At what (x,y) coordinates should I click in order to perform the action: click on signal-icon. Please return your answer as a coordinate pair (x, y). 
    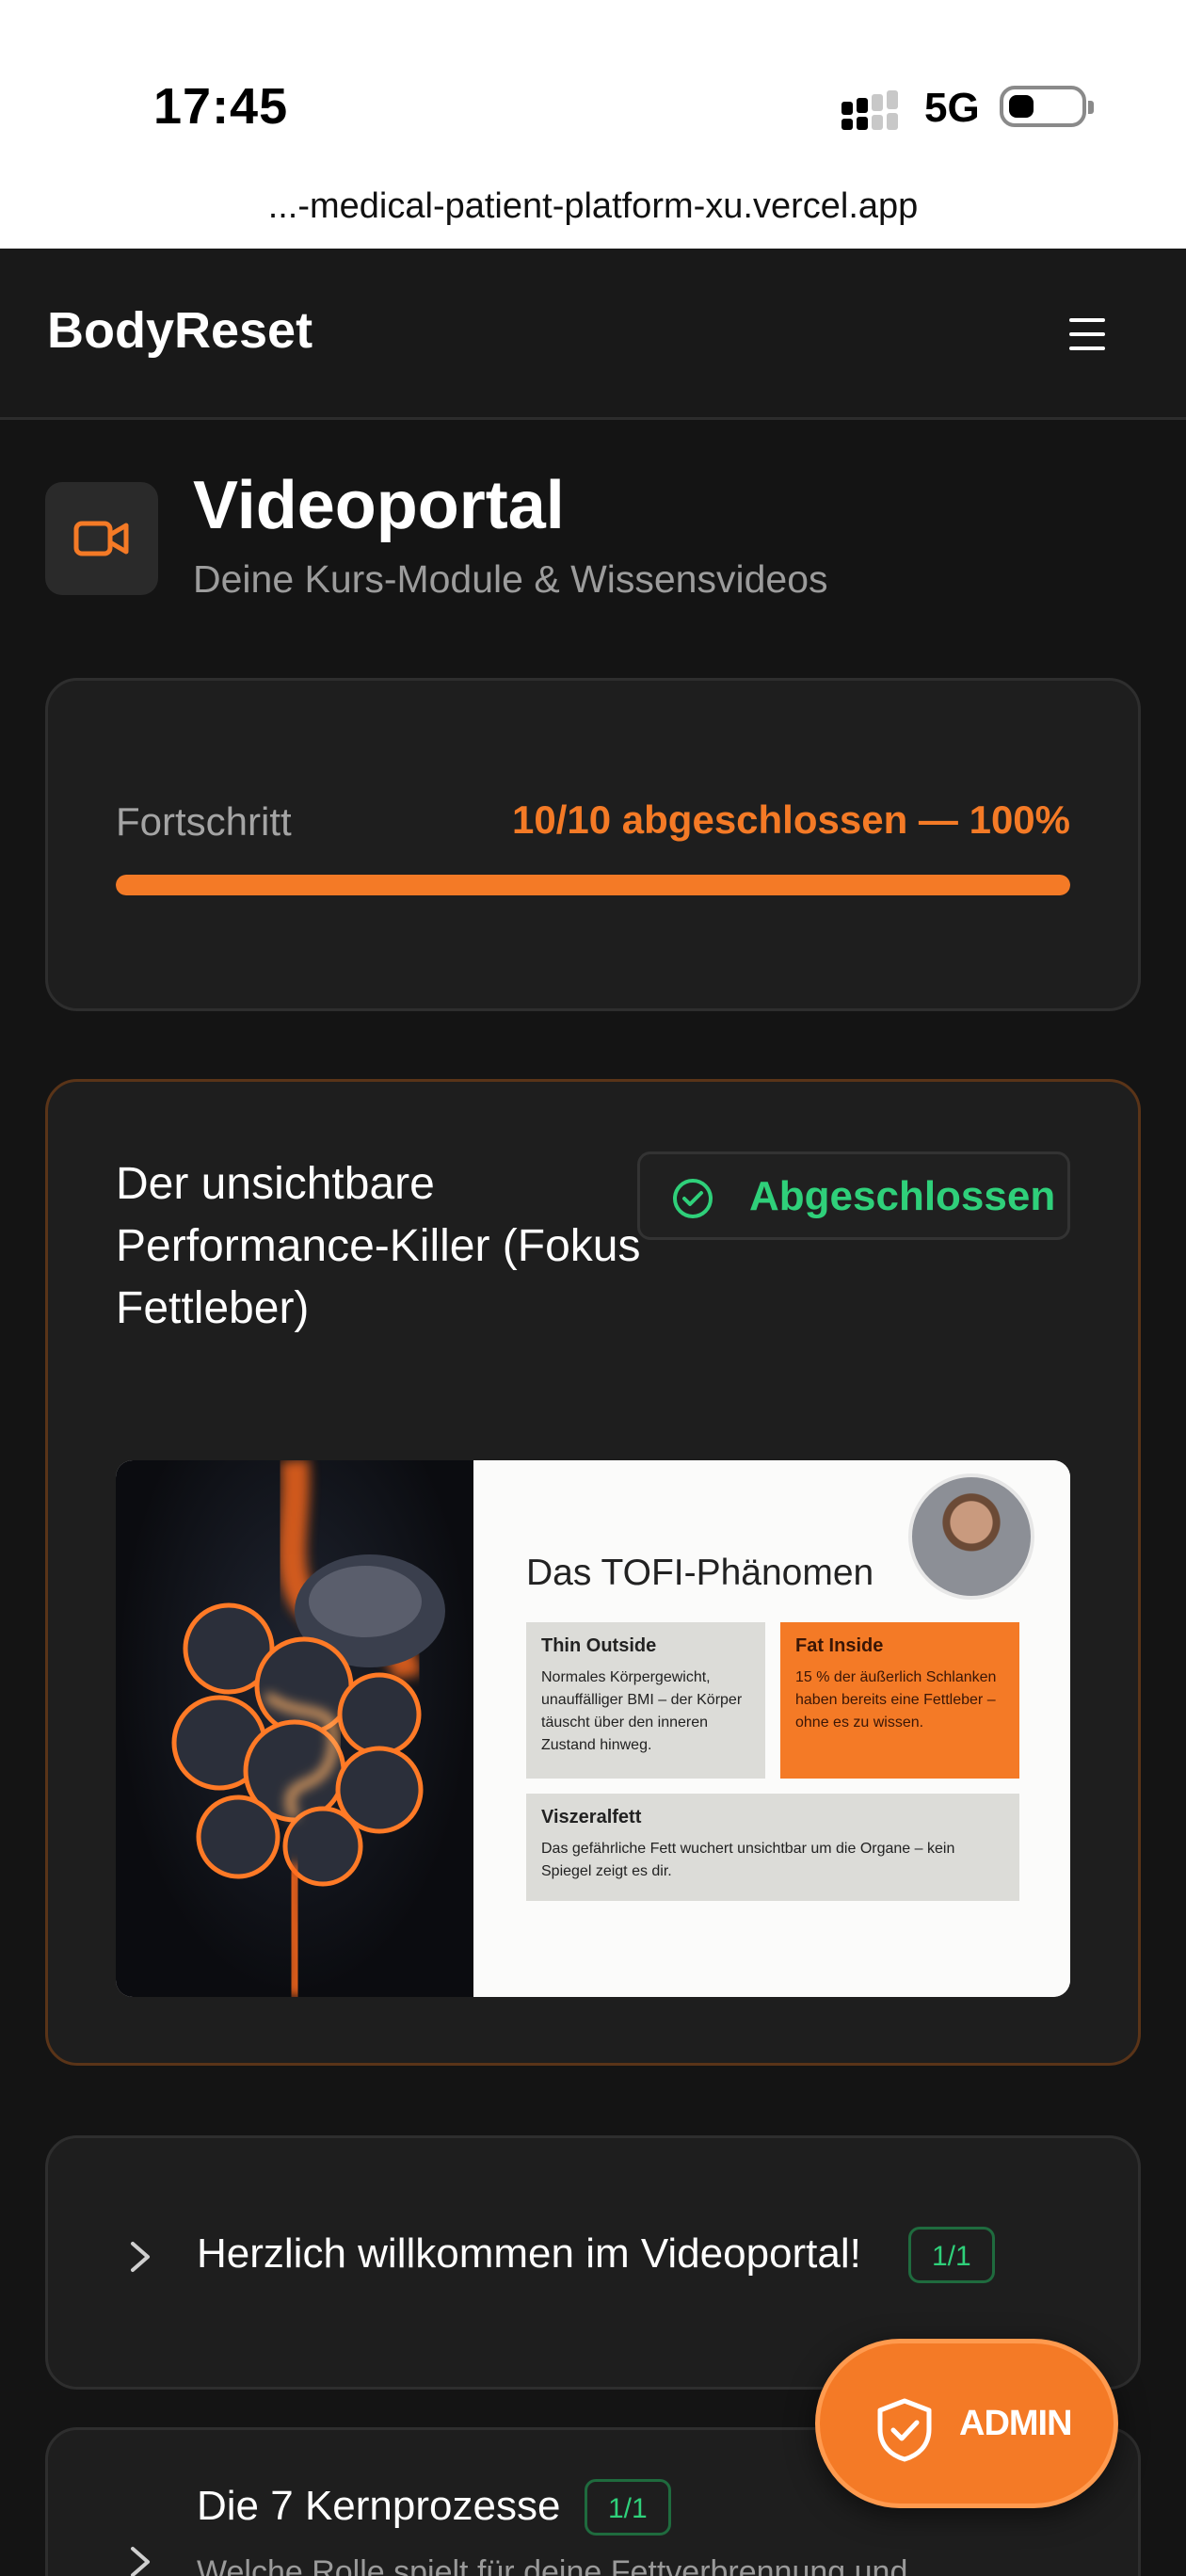
    Looking at the image, I should click on (873, 110).